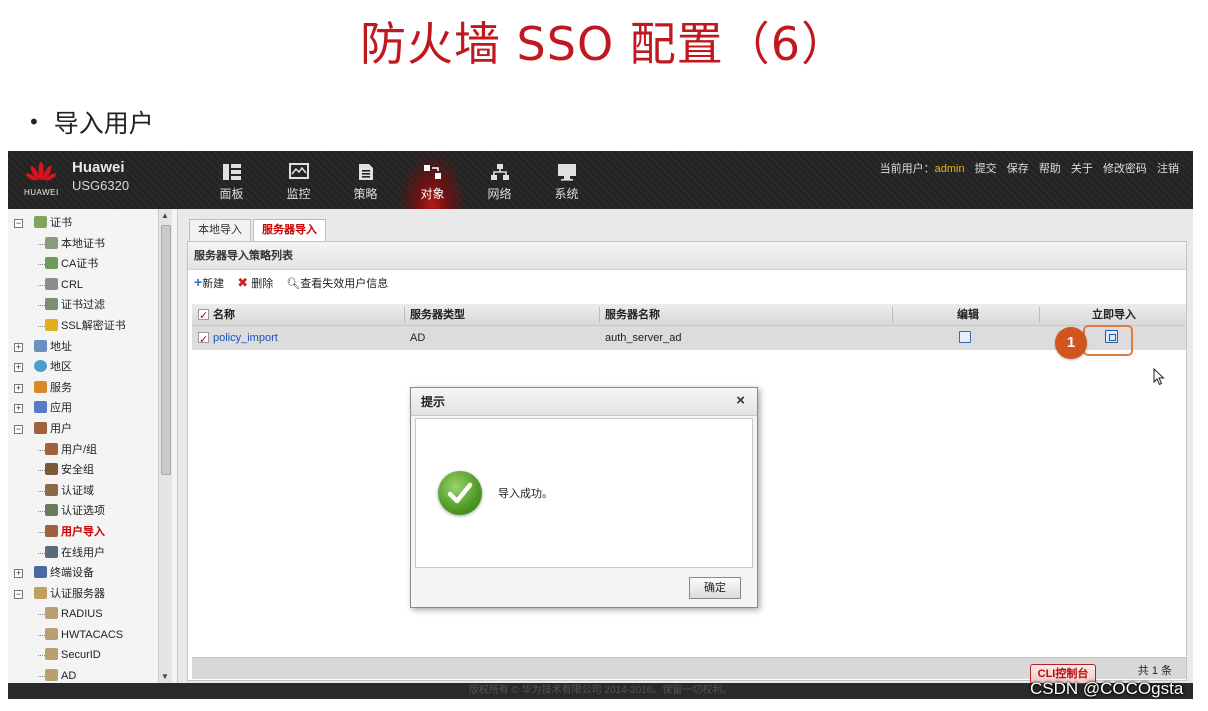 The width and height of the screenshot is (1208, 711). What do you see at coordinates (51, 324) in the screenshot?
I see `ssl-icon` at bounding box center [51, 324].